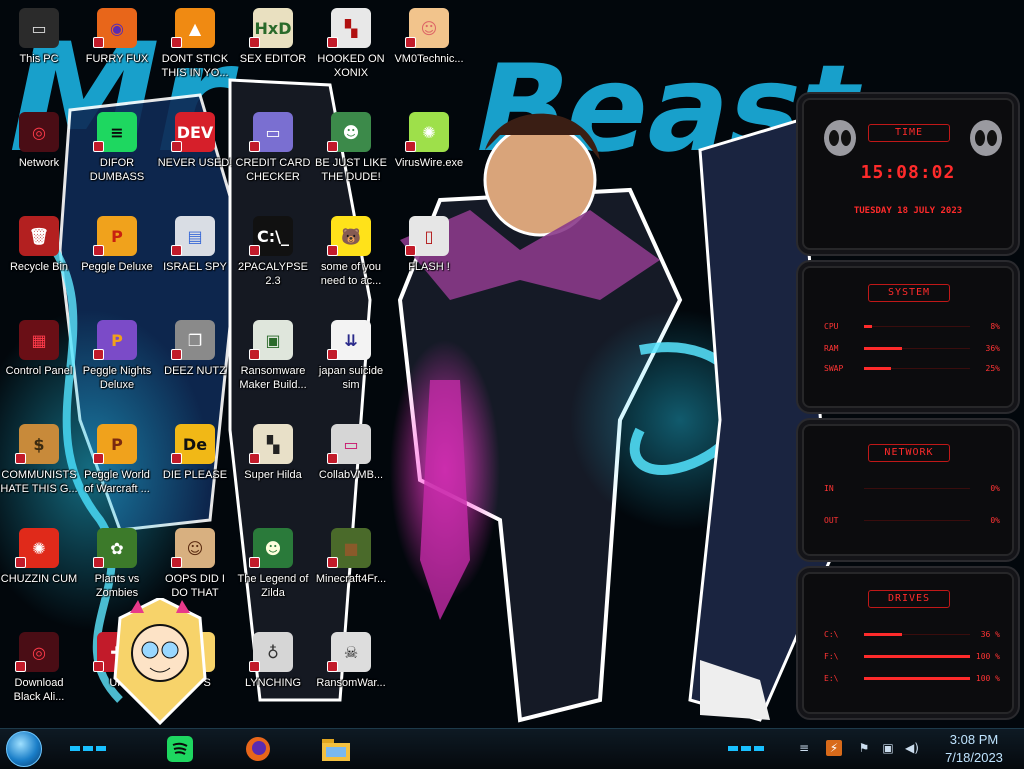 This screenshot has width=1024, height=769. I want to click on drive-f-value: 100 %, so click(987, 656).